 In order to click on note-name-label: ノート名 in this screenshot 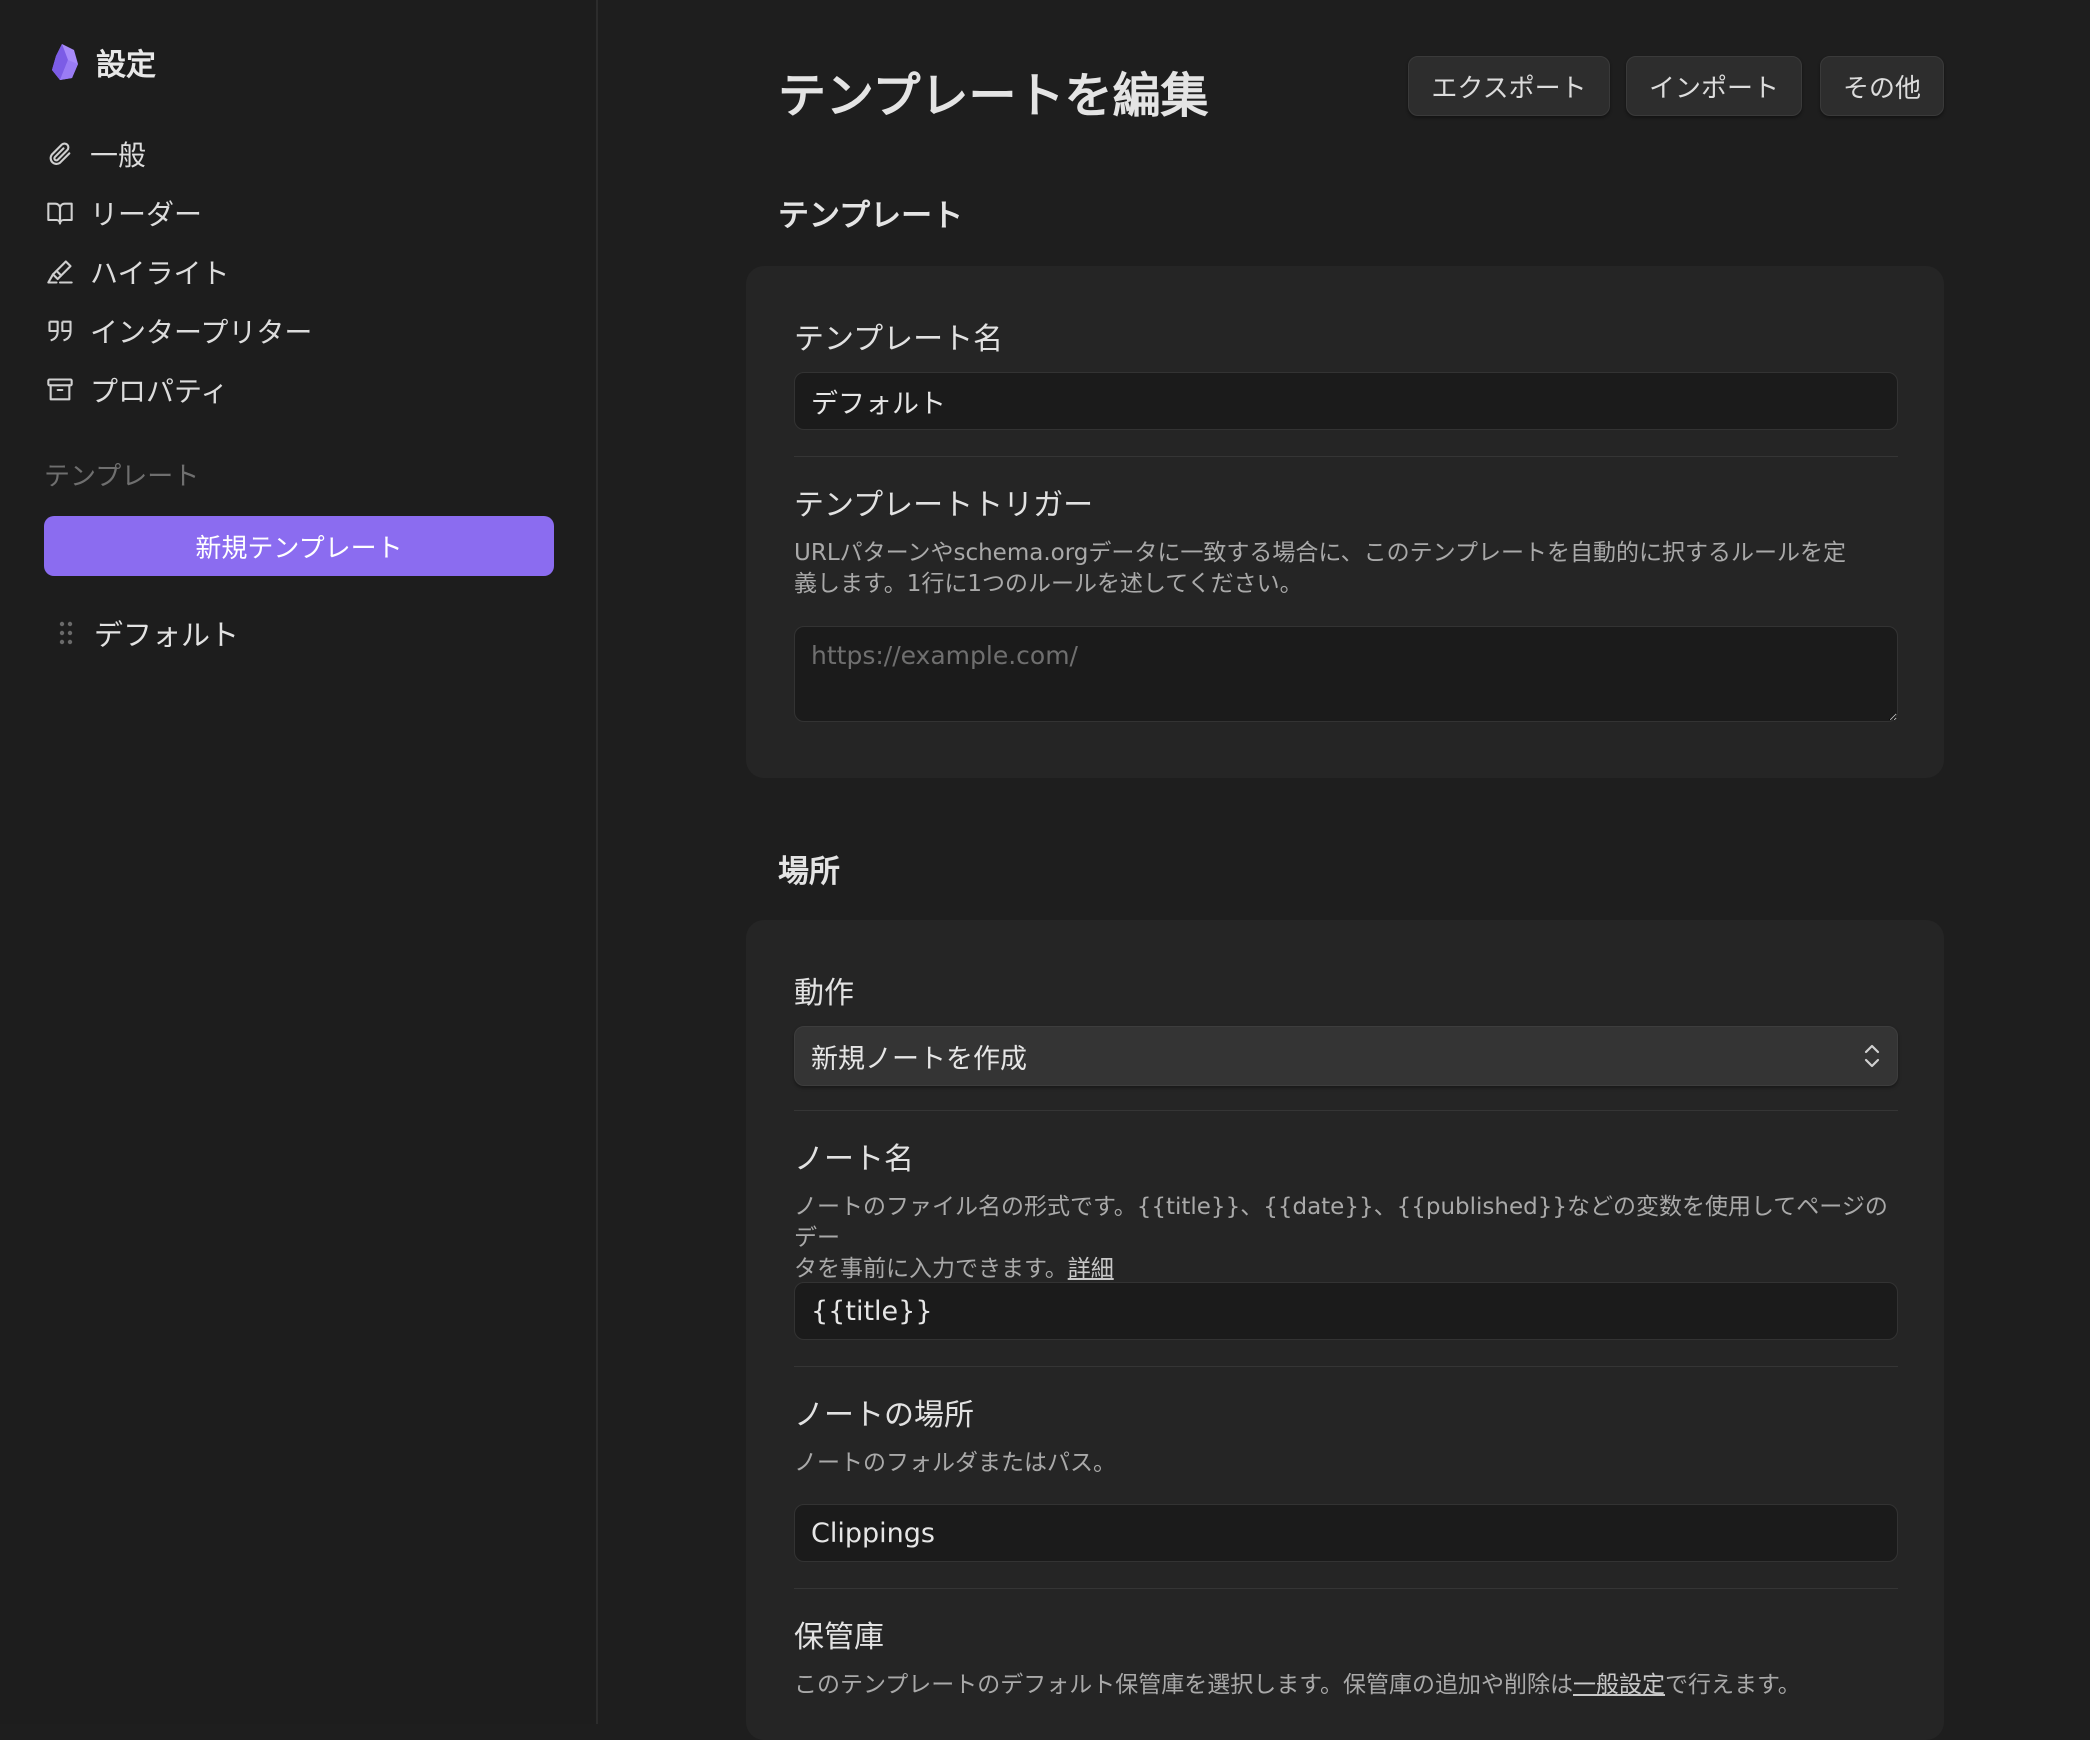, I will do `click(854, 1159)`.